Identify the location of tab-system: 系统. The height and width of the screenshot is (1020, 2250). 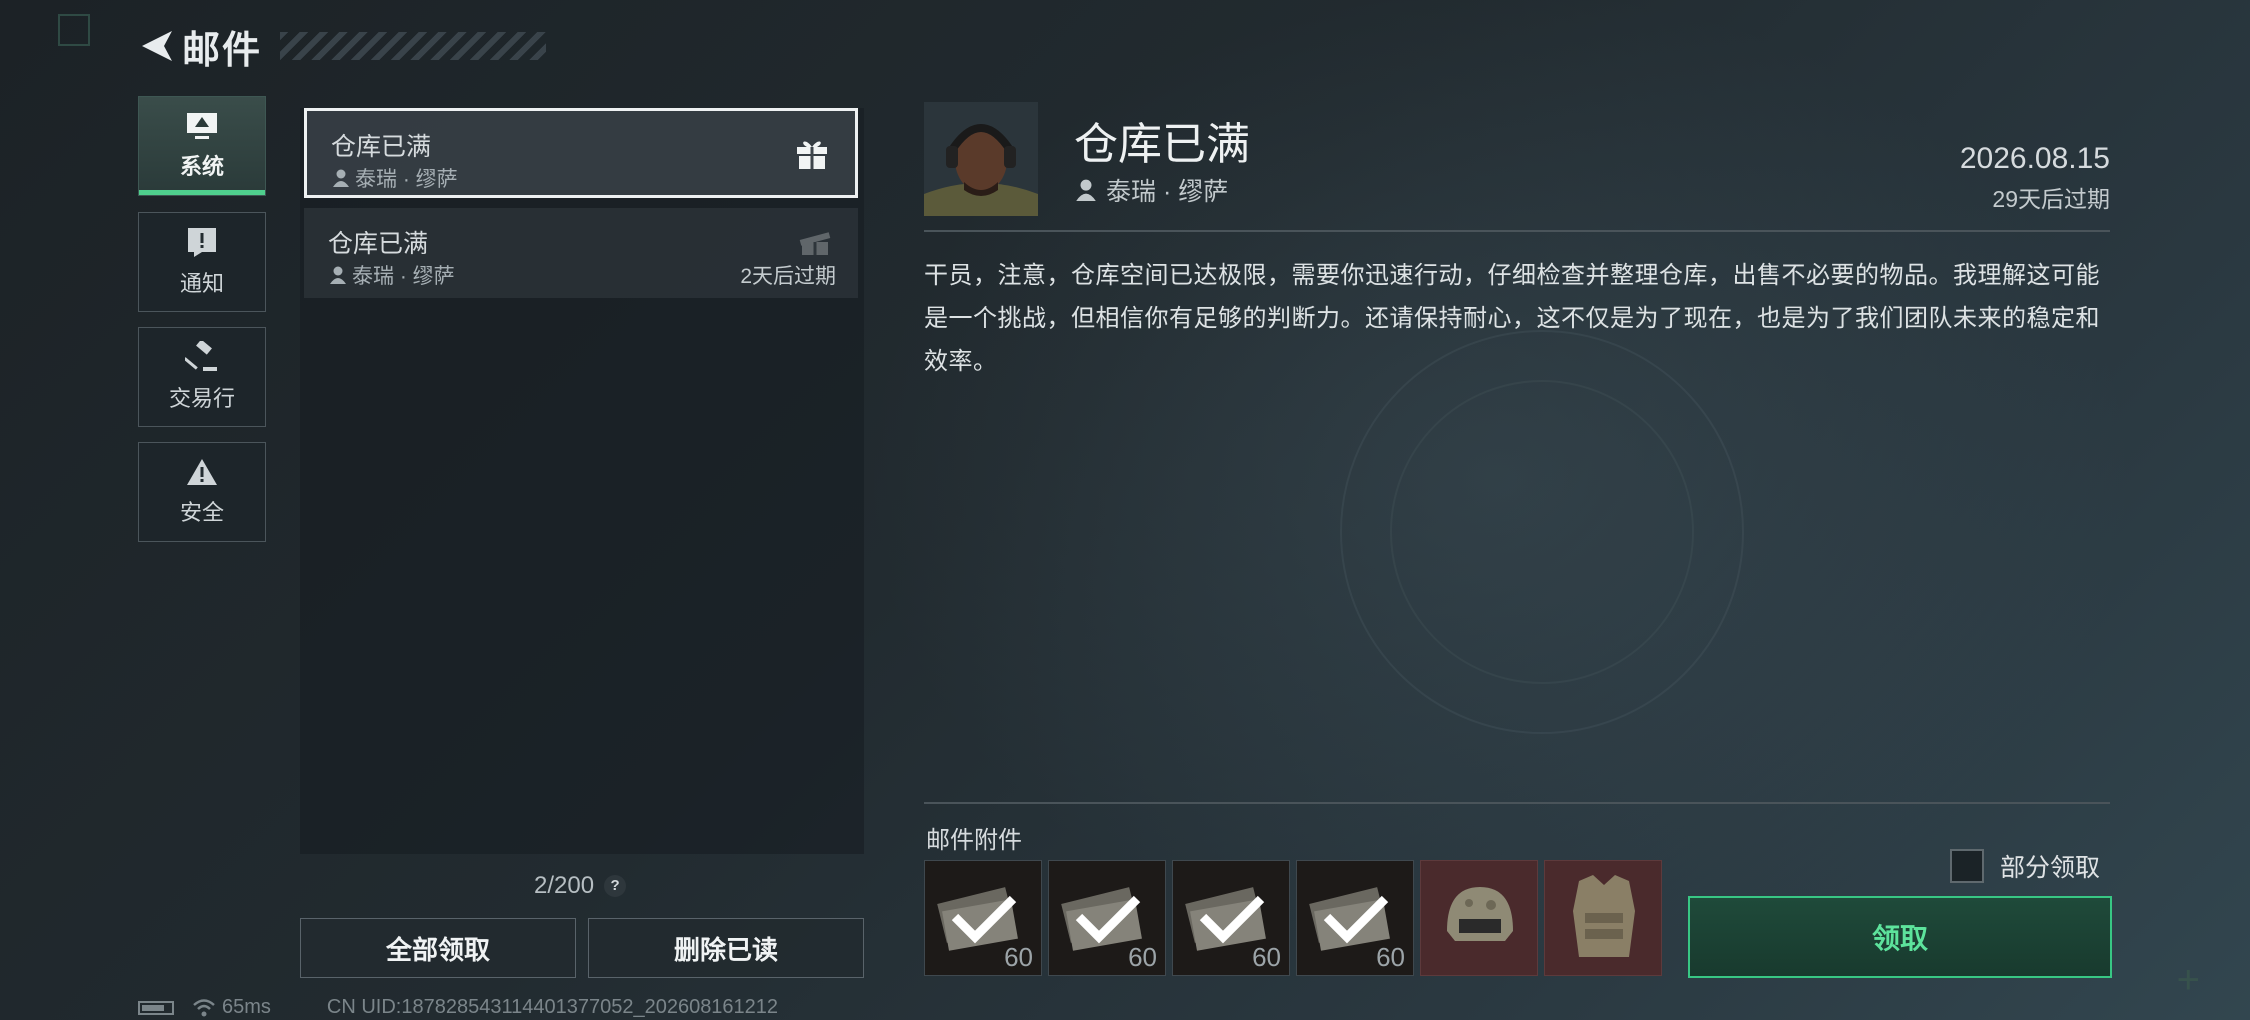
(202, 146).